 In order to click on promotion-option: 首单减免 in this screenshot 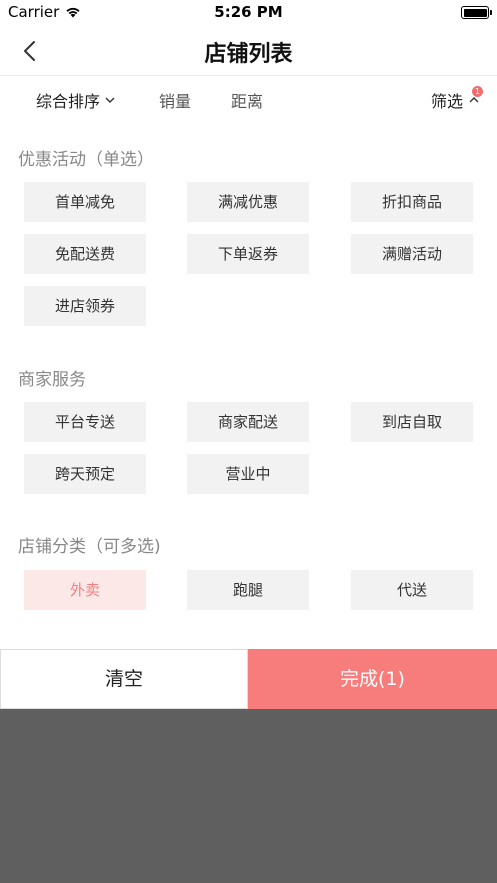, I will do `click(85, 202)`.